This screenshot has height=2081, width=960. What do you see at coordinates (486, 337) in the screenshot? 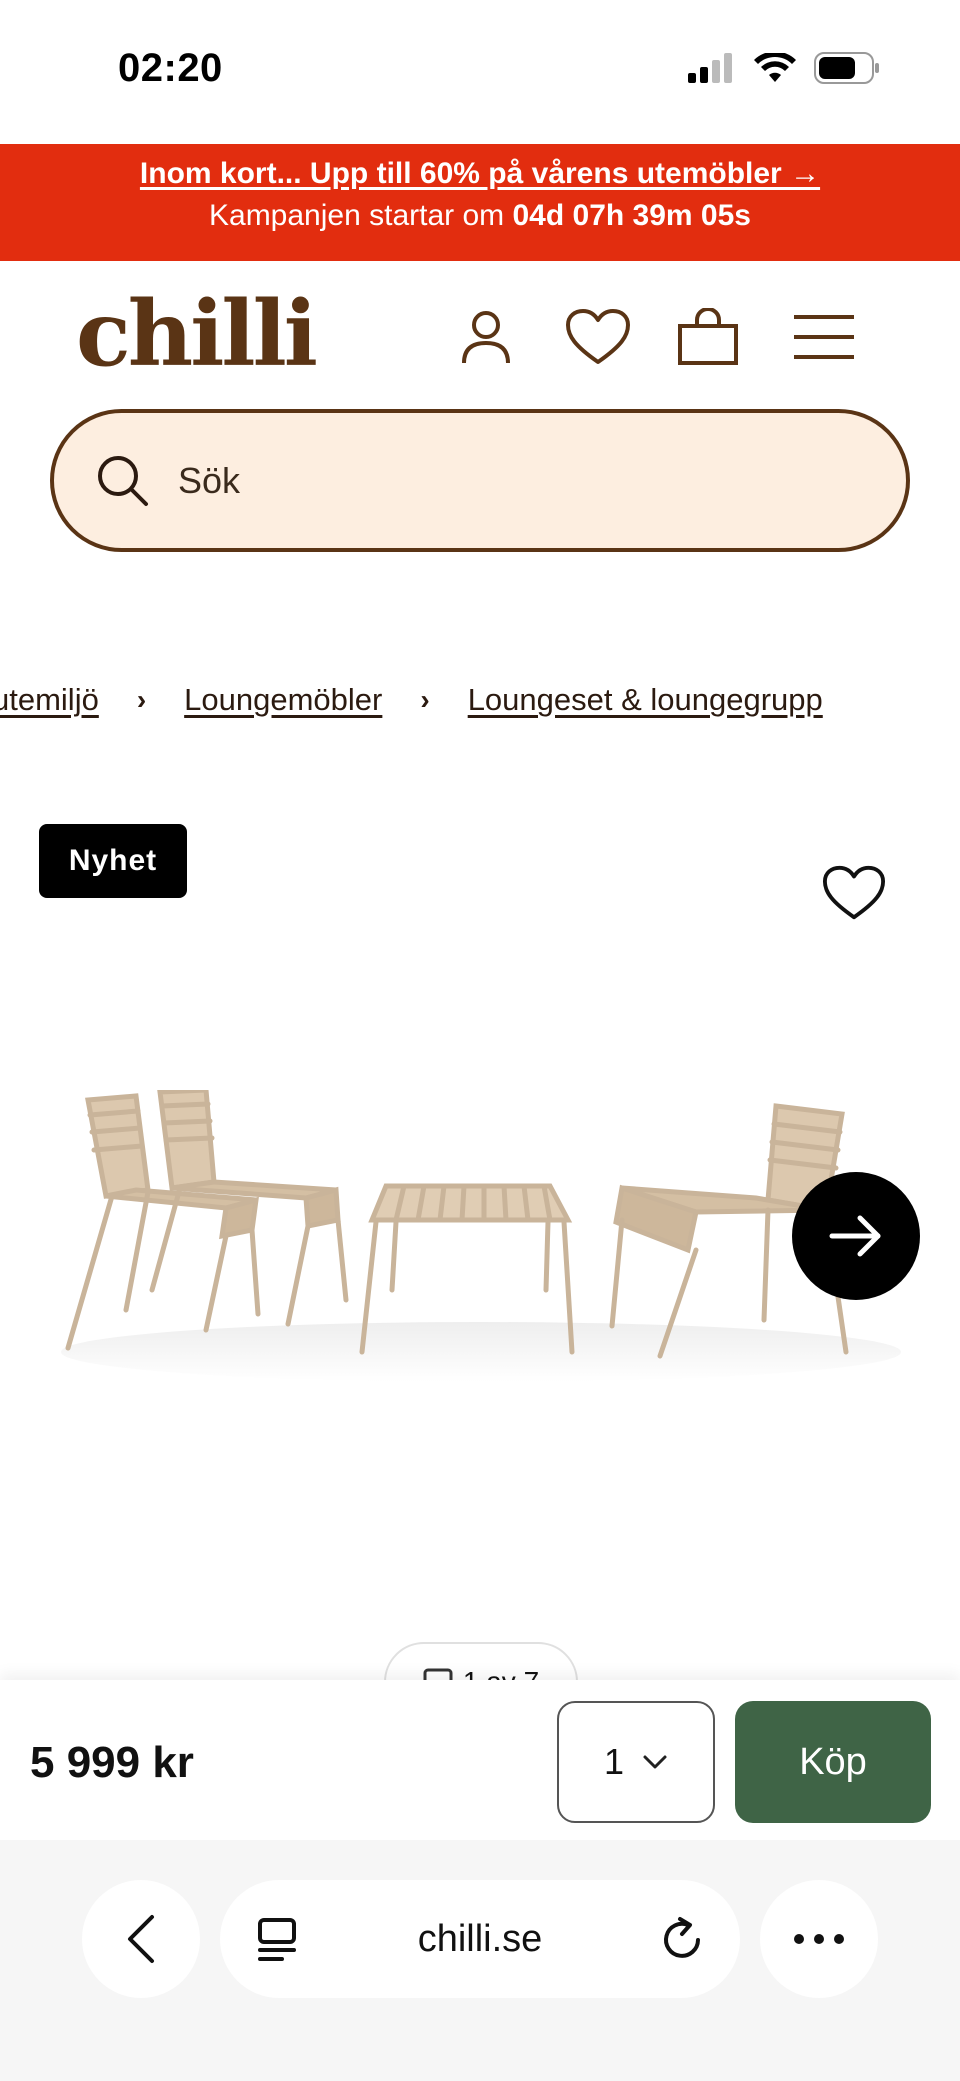
I see `account-icon` at bounding box center [486, 337].